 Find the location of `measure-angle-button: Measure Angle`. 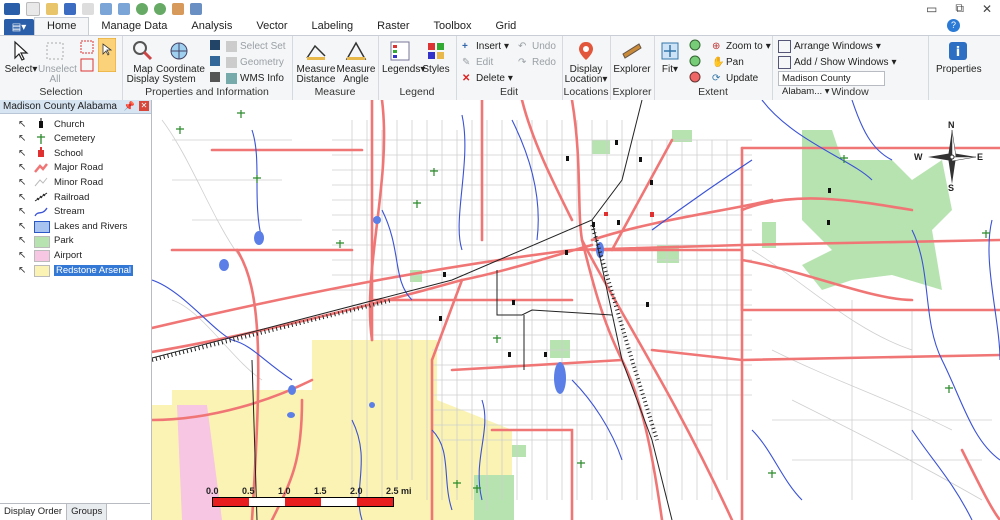

measure-angle-button: Measure Angle is located at coordinates (356, 62).